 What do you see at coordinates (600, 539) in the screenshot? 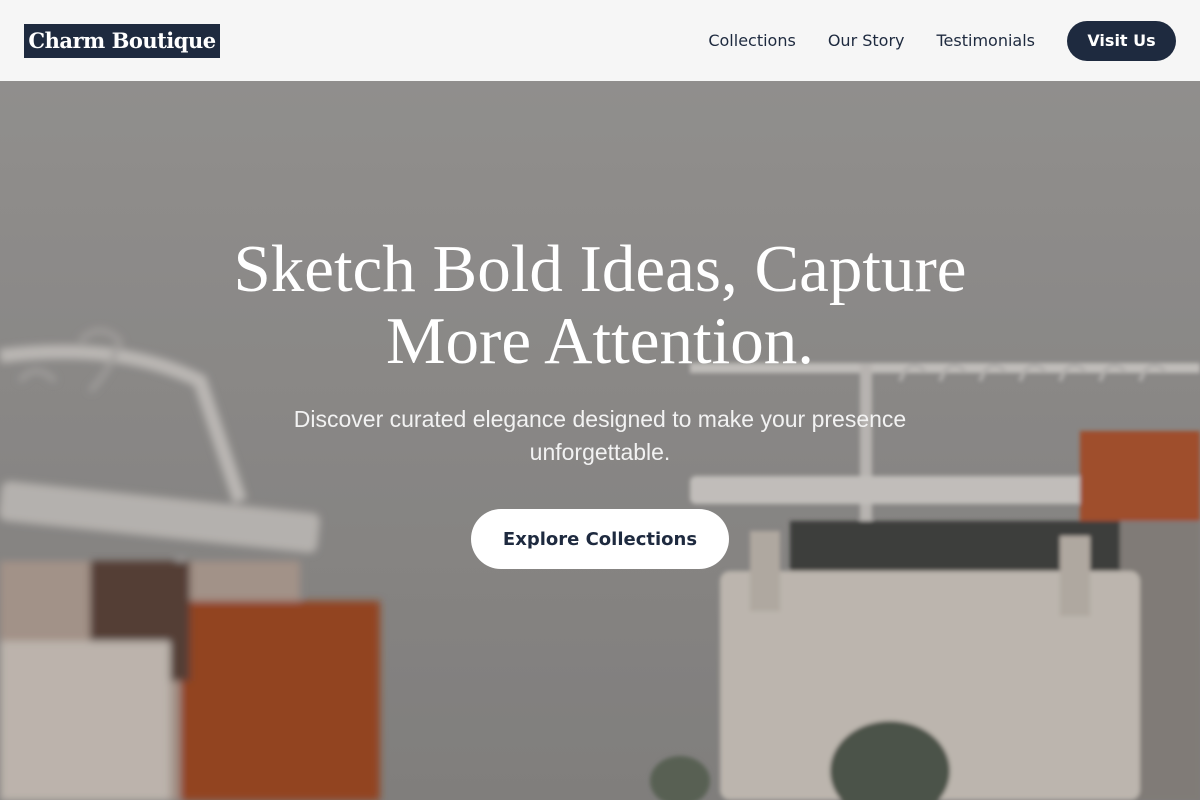
I see `explore-collections-button: Explore Collections` at bounding box center [600, 539].